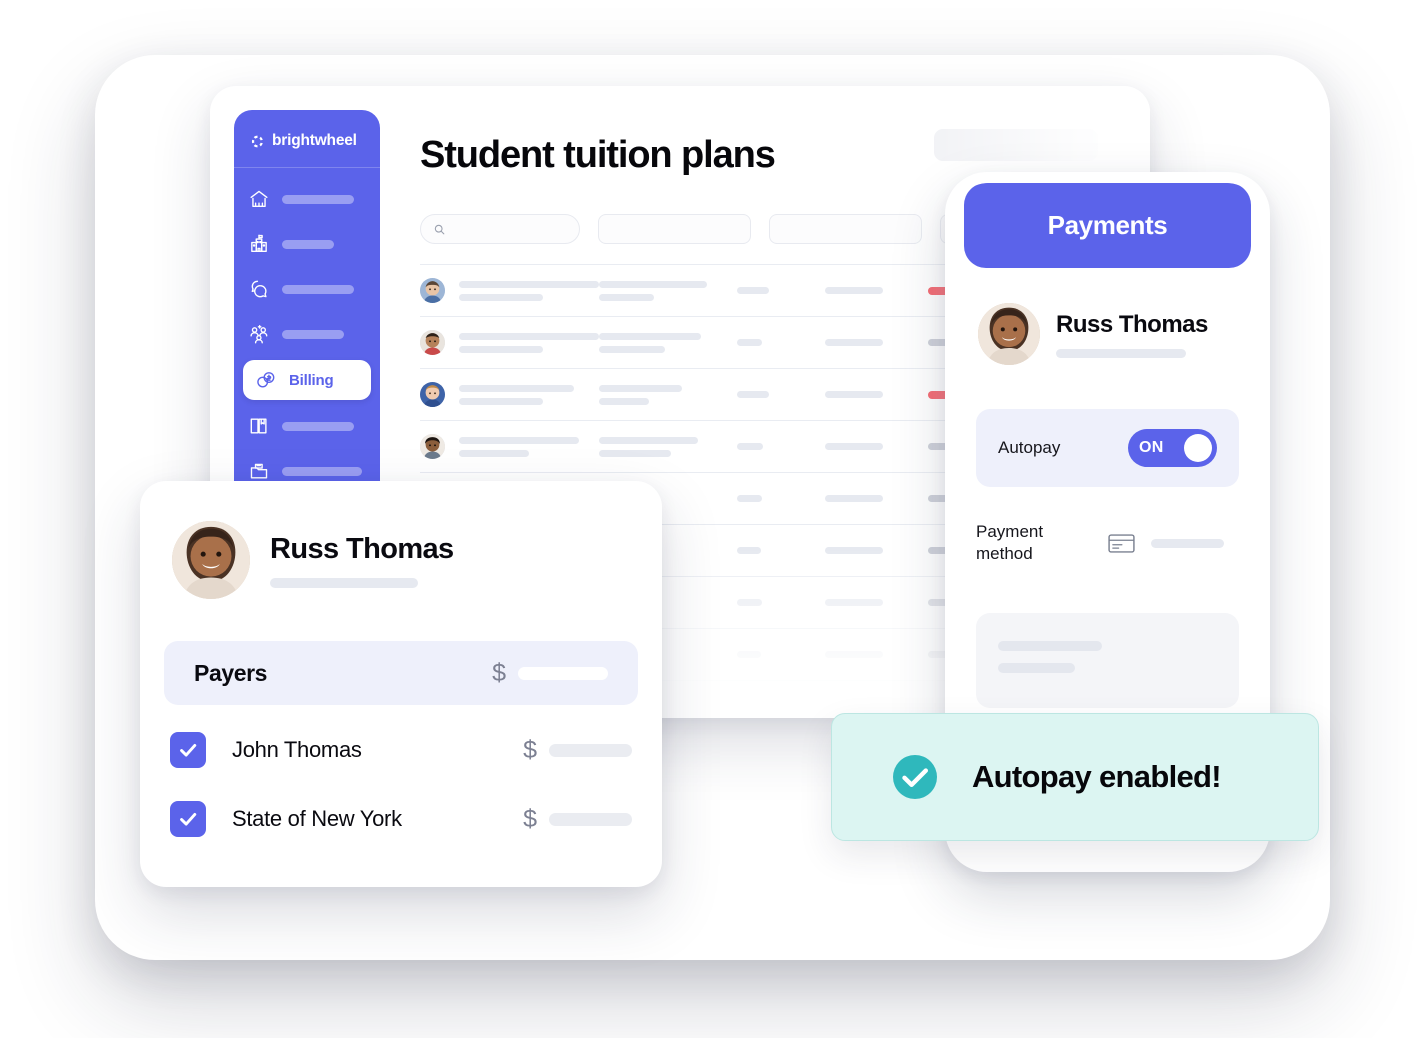  I want to click on payers-total-amount, so click(563, 673).